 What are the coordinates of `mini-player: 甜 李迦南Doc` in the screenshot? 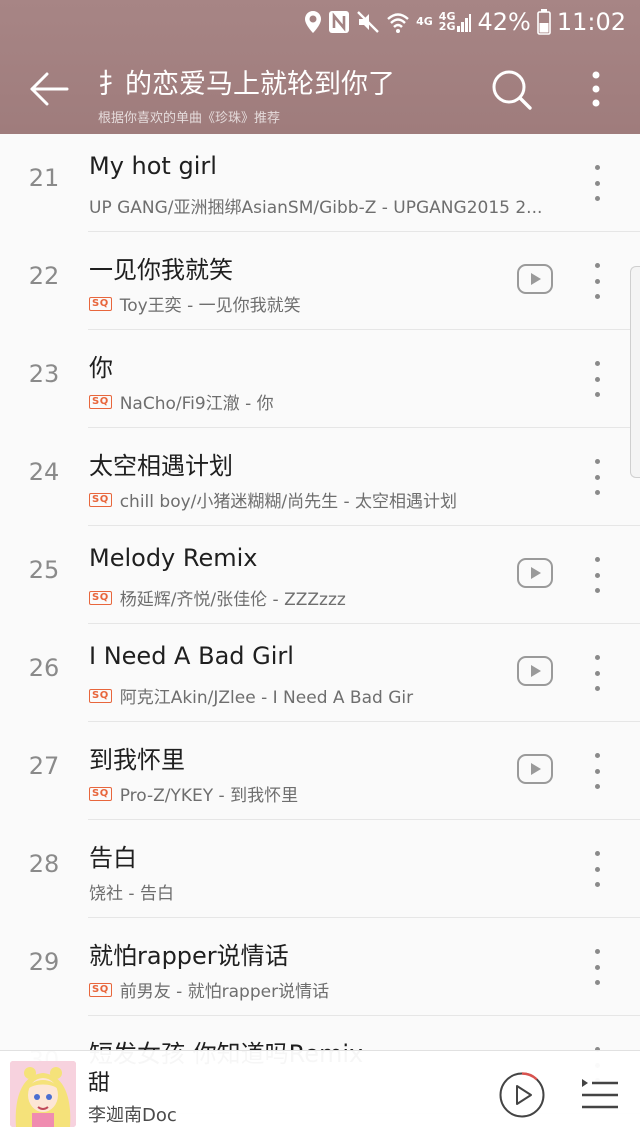 It's located at (320, 1094).